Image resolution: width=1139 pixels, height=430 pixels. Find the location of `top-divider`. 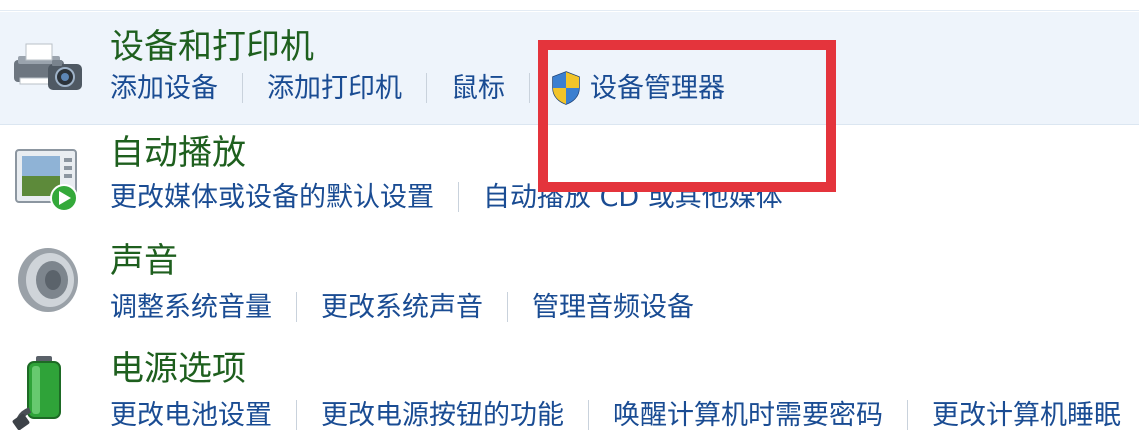

top-divider is located at coordinates (569, 10).